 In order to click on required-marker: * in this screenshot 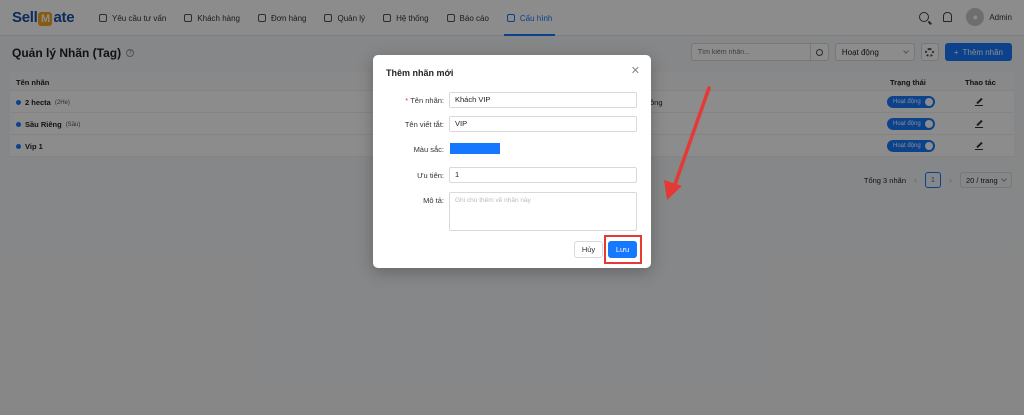, I will do `click(407, 100)`.